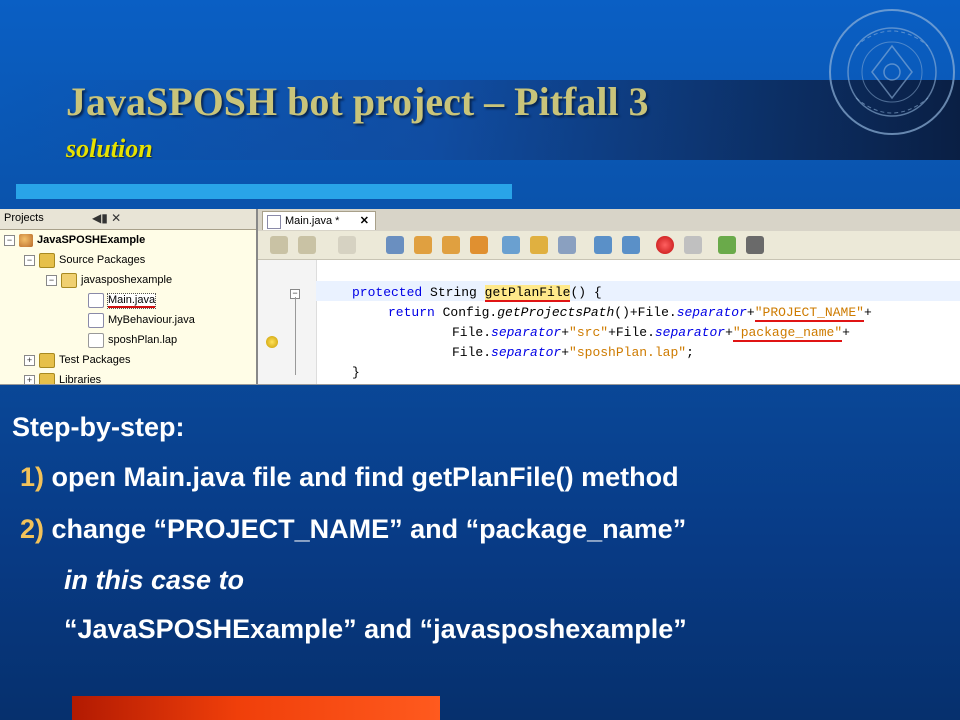  What do you see at coordinates (693, 245) in the screenshot?
I see `stop-macro-icon` at bounding box center [693, 245].